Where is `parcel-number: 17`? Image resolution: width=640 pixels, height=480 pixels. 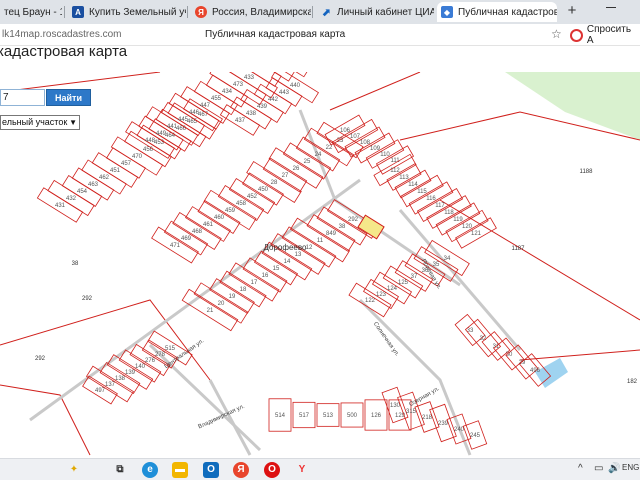
parcel-number: 17 is located at coordinates (254, 283).